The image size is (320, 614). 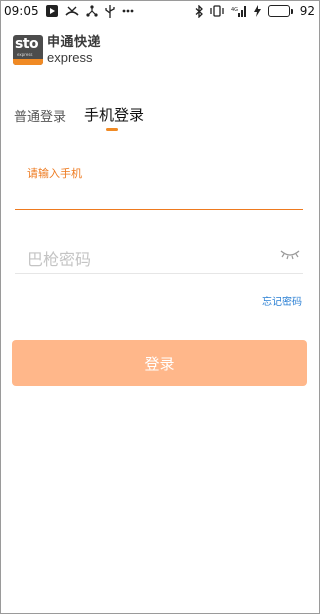 I want to click on tab-phone-login: 手机登录, so click(x=114, y=117).